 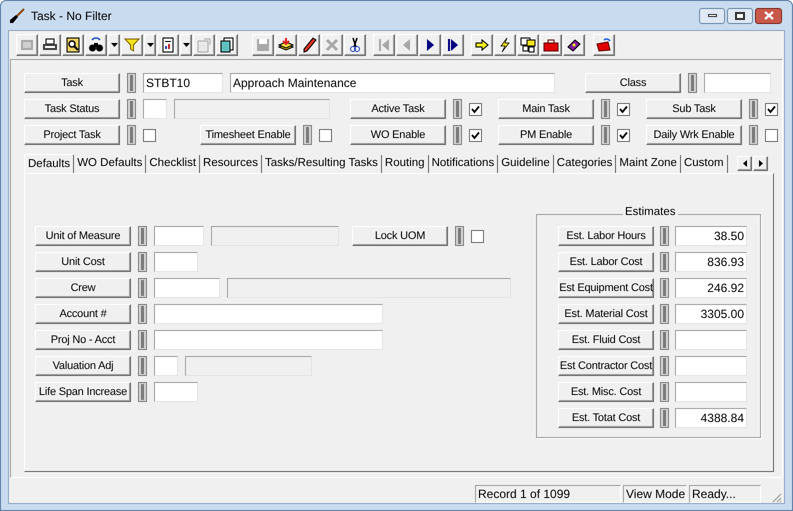 I want to click on field-label-button: Task, so click(x=72, y=83).